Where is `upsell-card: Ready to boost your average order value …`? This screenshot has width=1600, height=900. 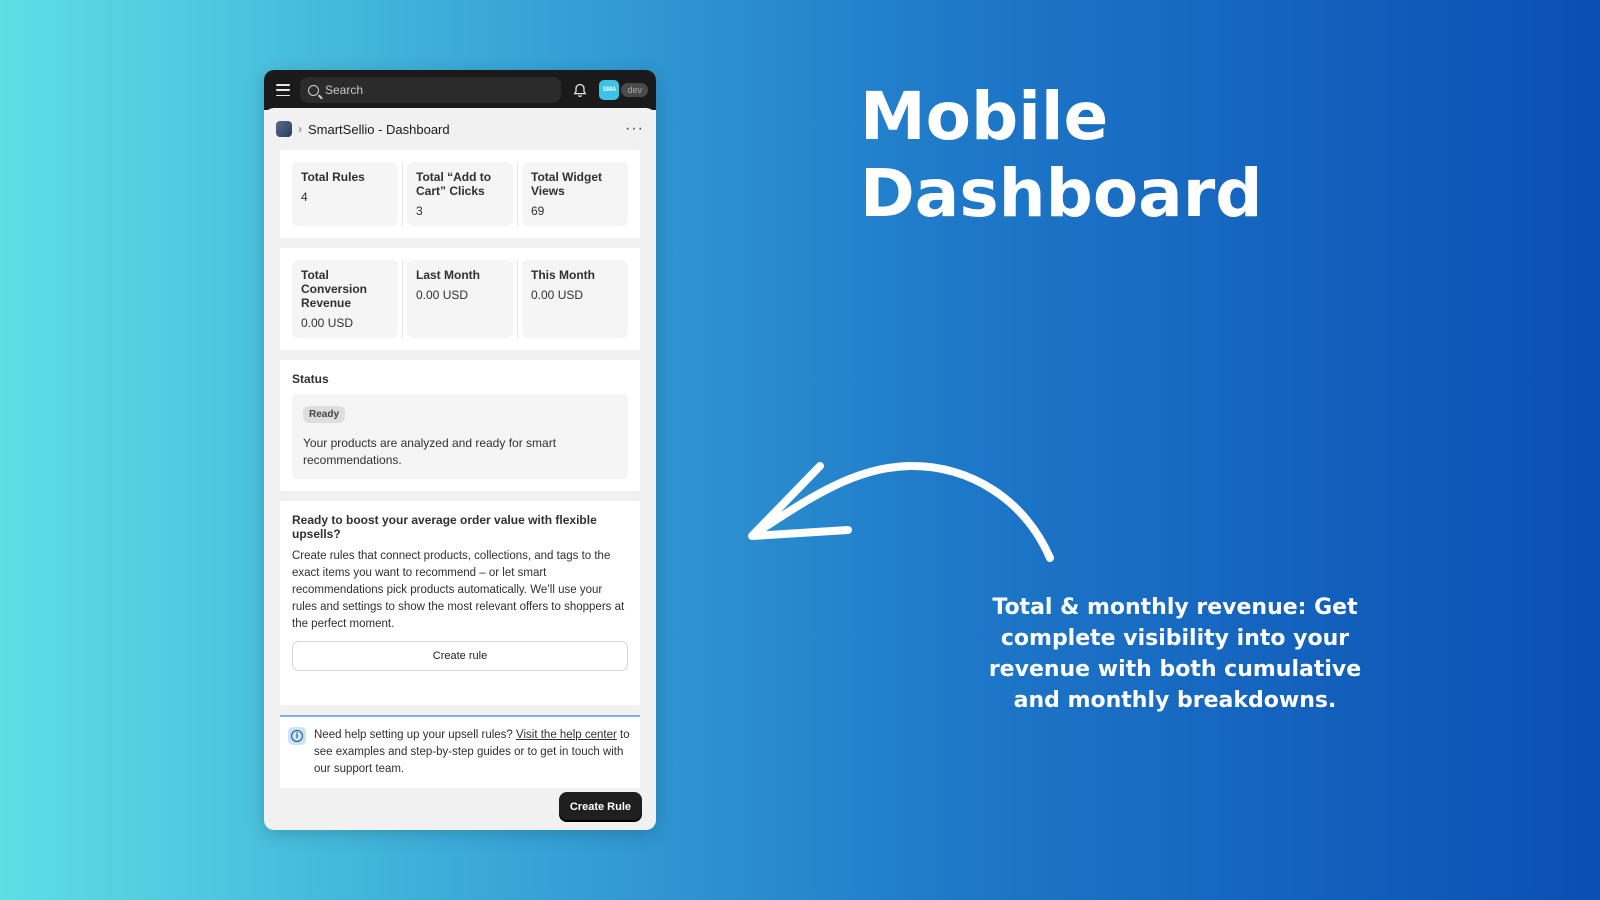
upsell-card: Ready to boost your average order value … is located at coordinates (460, 603).